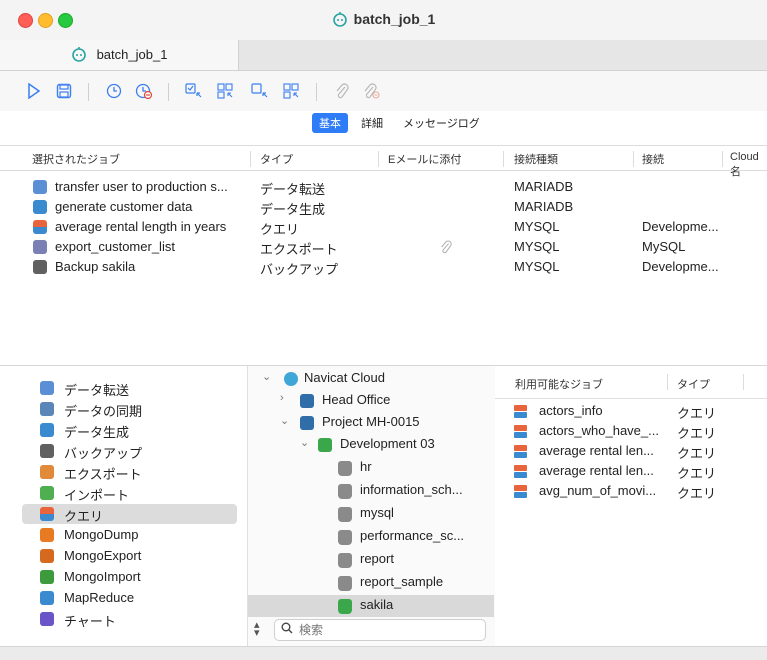  I want to click on data-transfer-icon, so click(40, 187).